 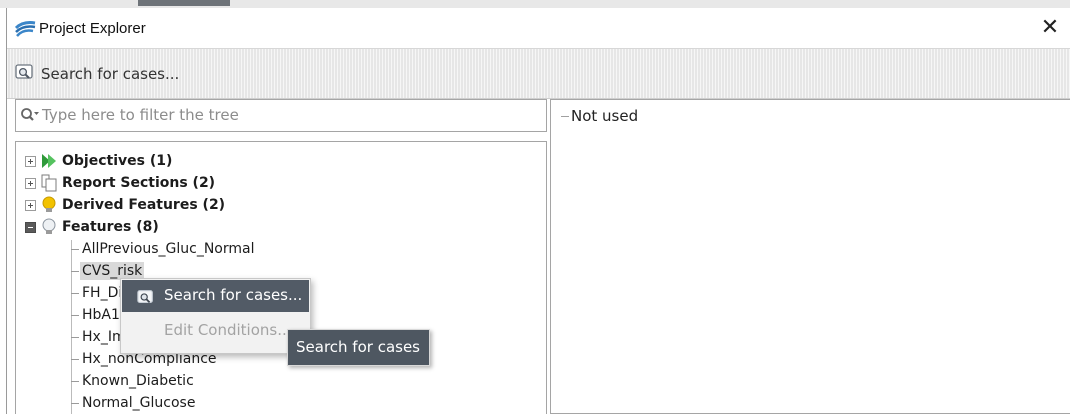 What do you see at coordinates (92, 28) in the screenshot?
I see `window-title: Project Explorer` at bounding box center [92, 28].